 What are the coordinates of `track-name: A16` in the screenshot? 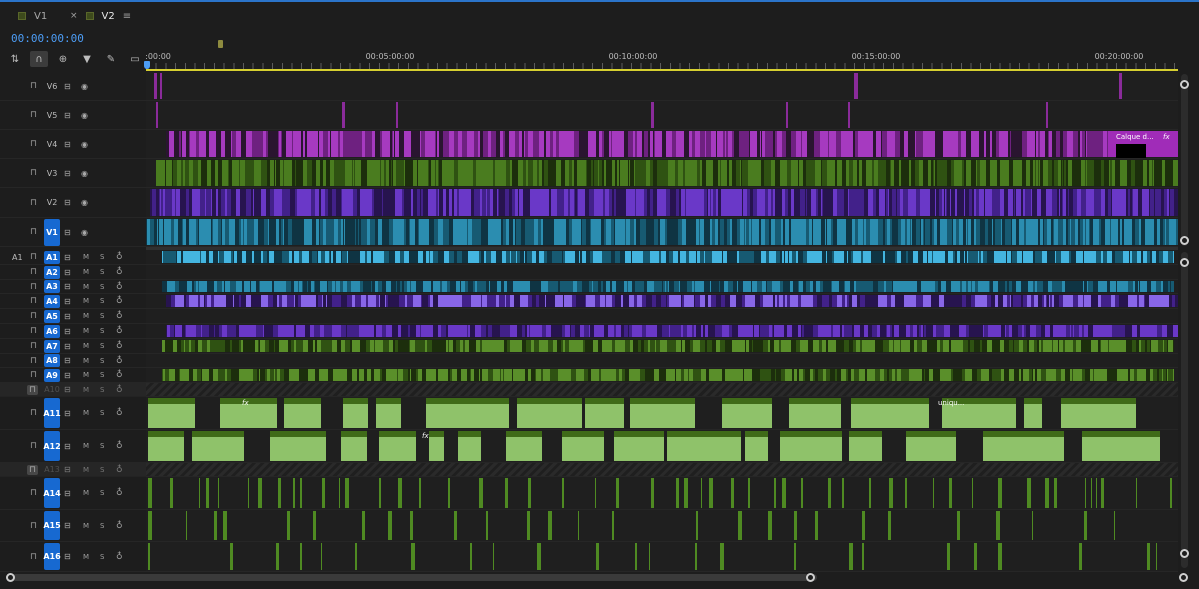 It's located at (52, 556).